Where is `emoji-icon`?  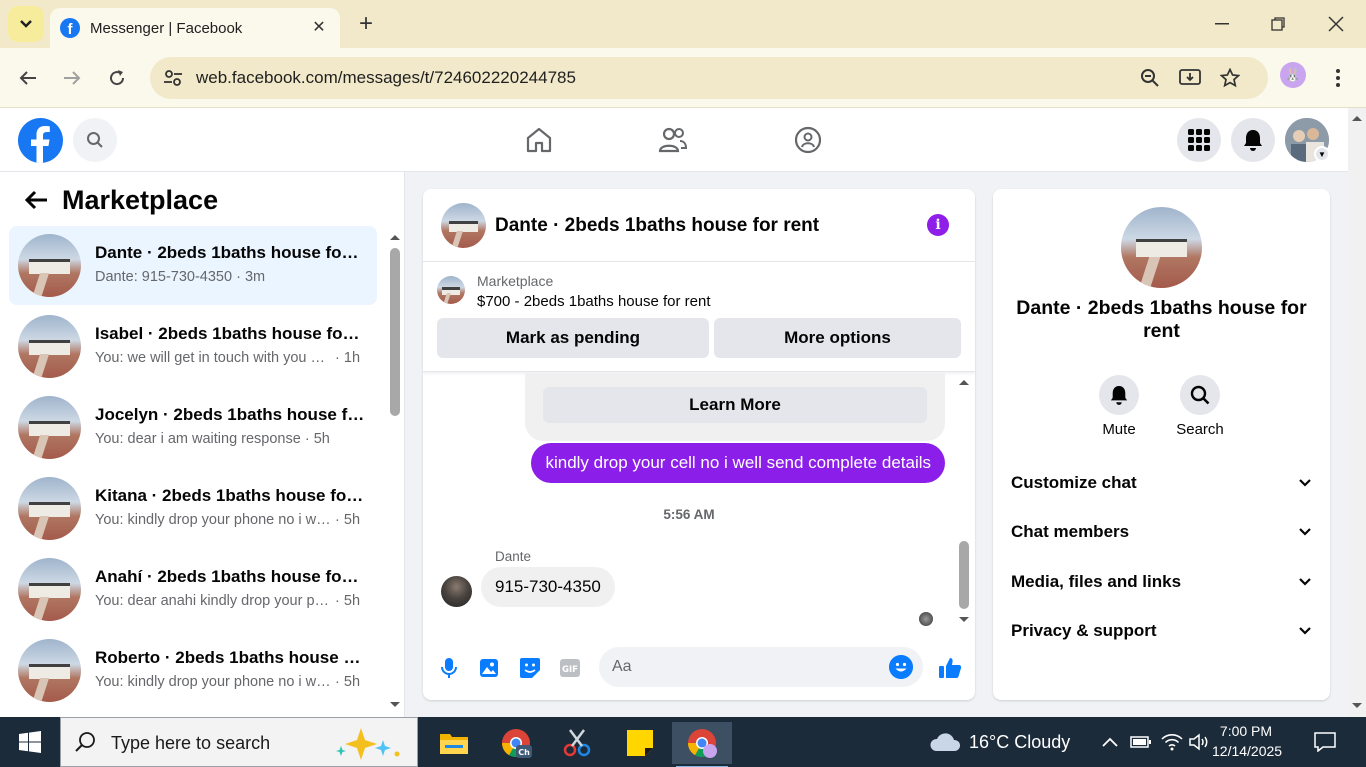
emoji-icon is located at coordinates (901, 667).